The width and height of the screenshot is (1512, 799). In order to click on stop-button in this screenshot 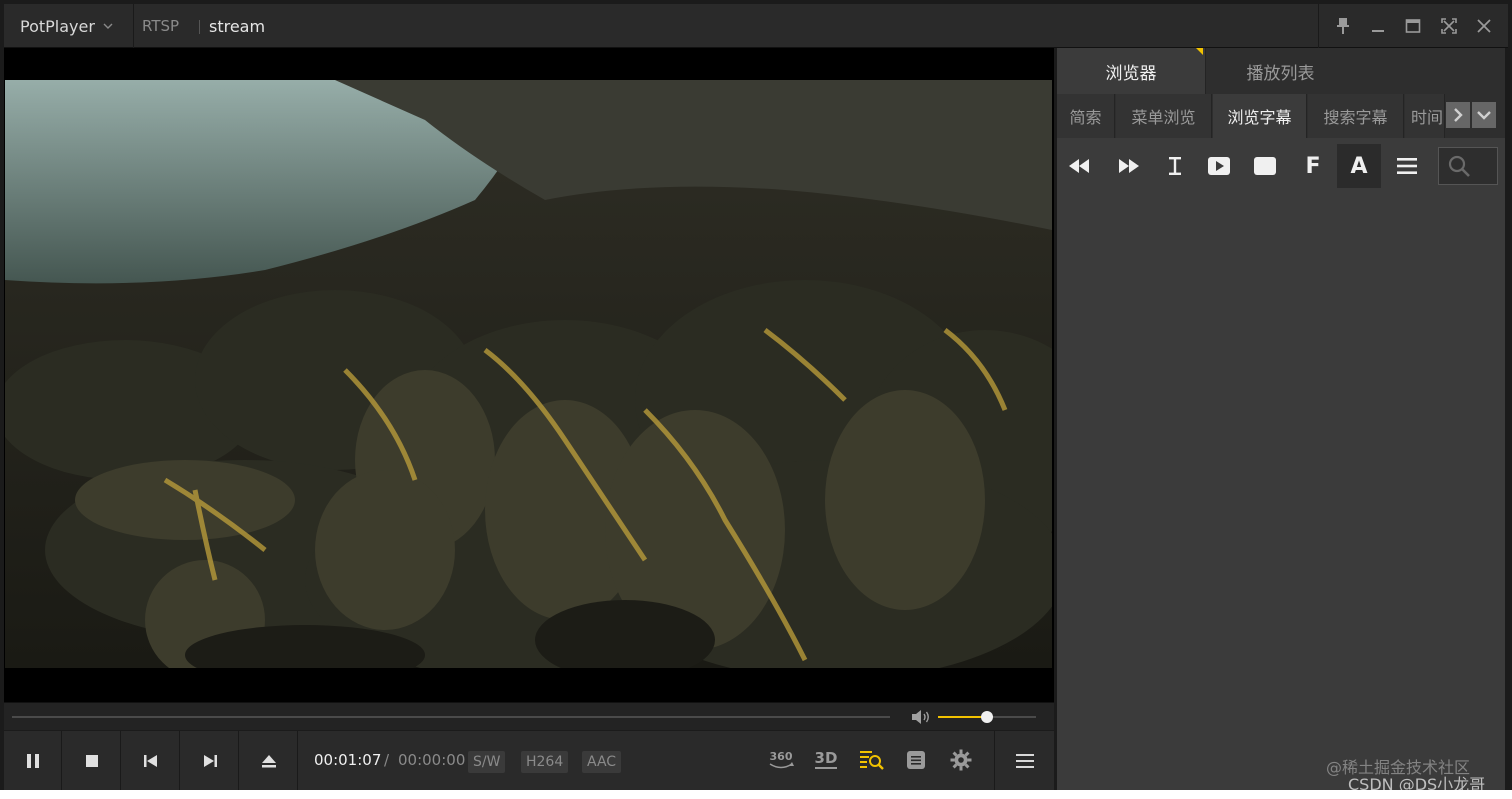, I will do `click(92, 760)`.